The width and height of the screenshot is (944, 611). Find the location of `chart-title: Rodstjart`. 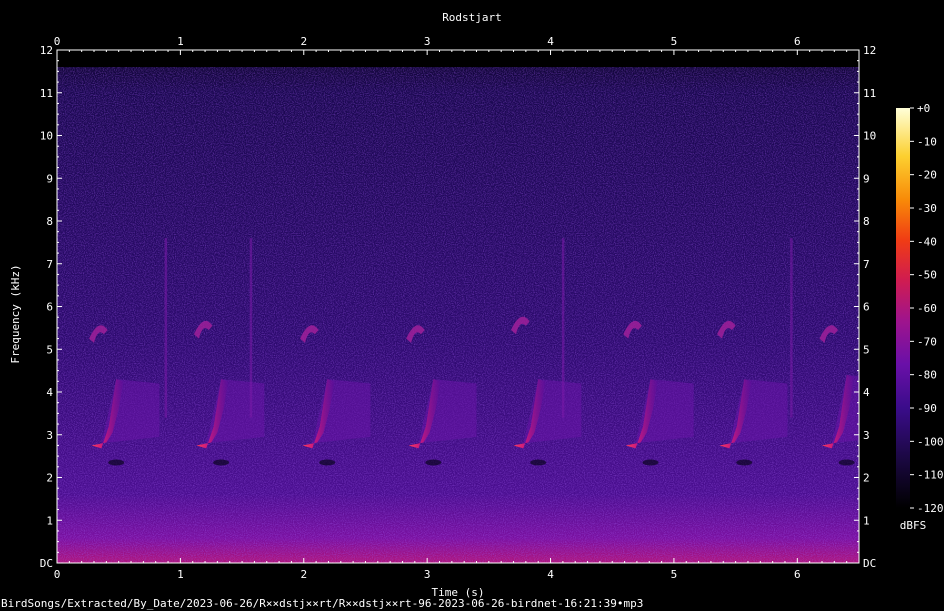

chart-title: Rodstjart is located at coordinates (472, 17).